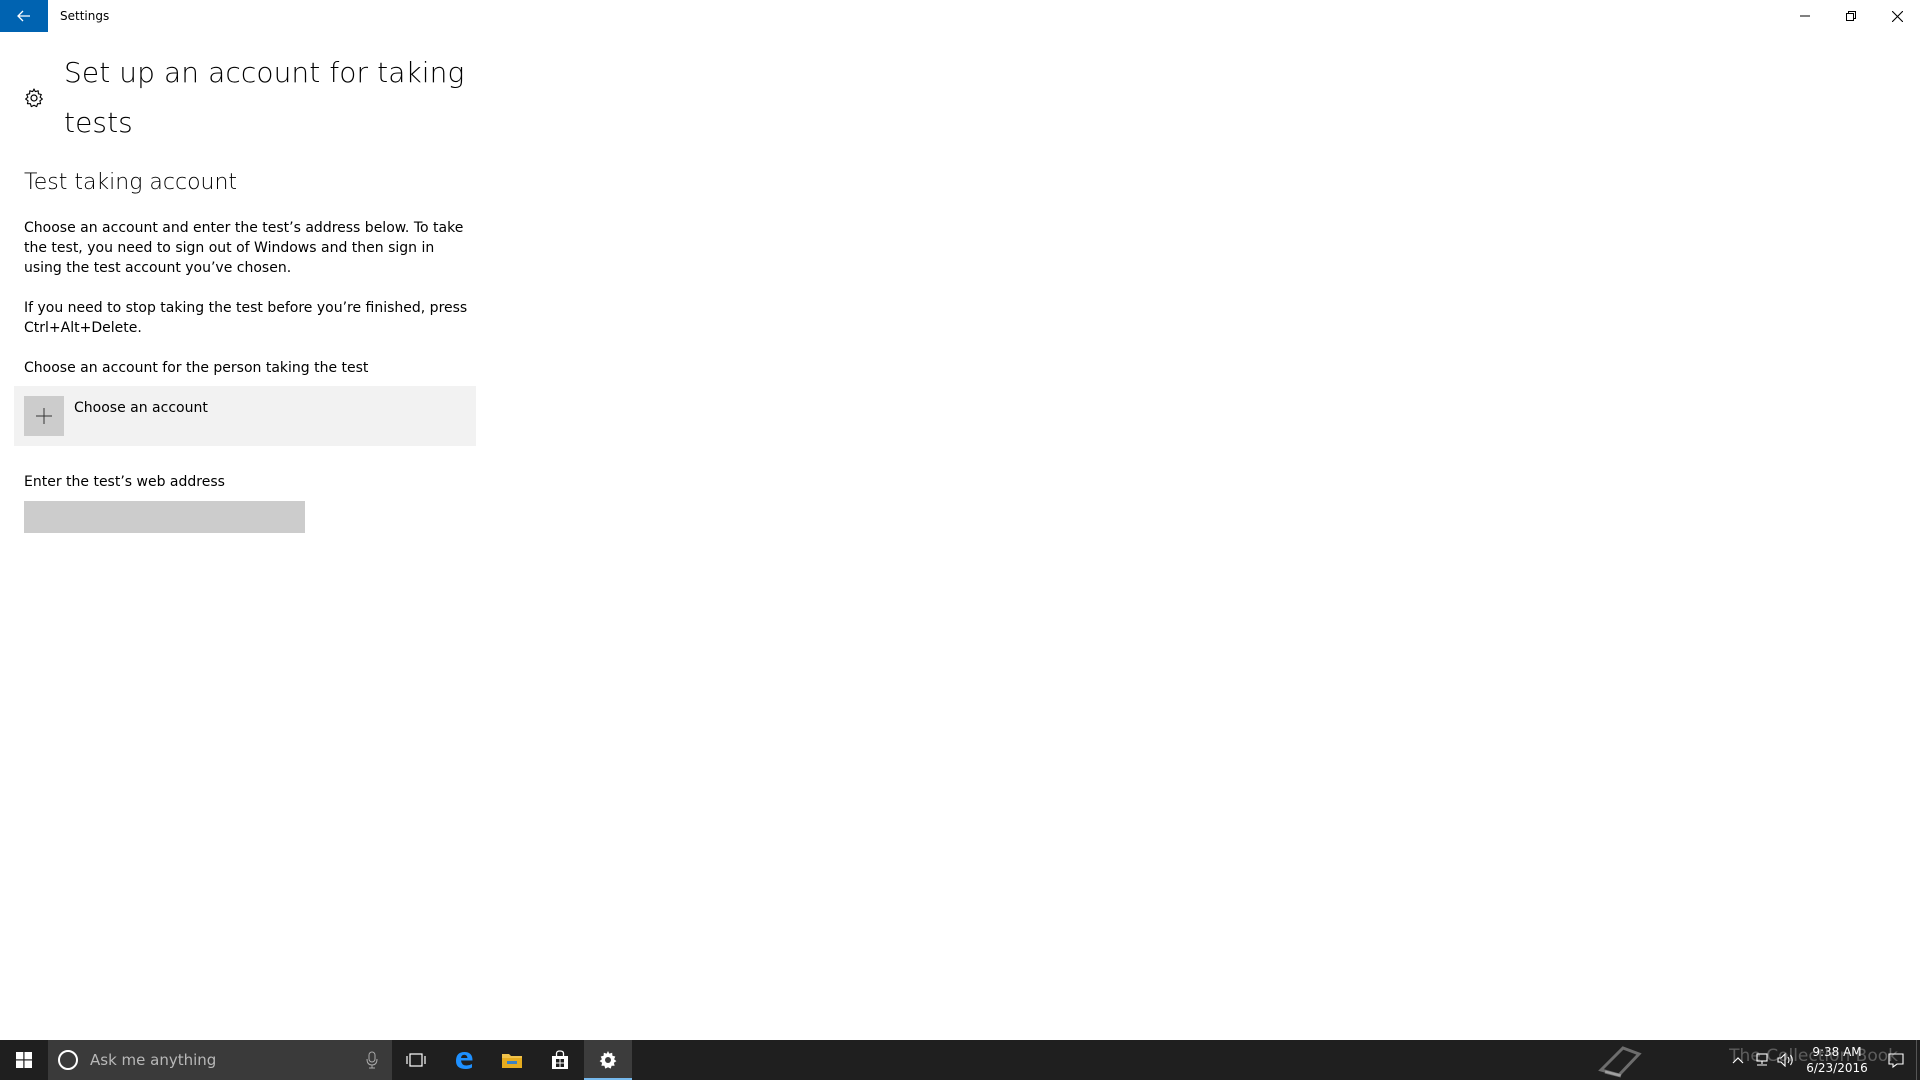 This screenshot has height=1080, width=1920. What do you see at coordinates (124, 482) in the screenshot?
I see `web-address-label: Enter the test’s web address` at bounding box center [124, 482].